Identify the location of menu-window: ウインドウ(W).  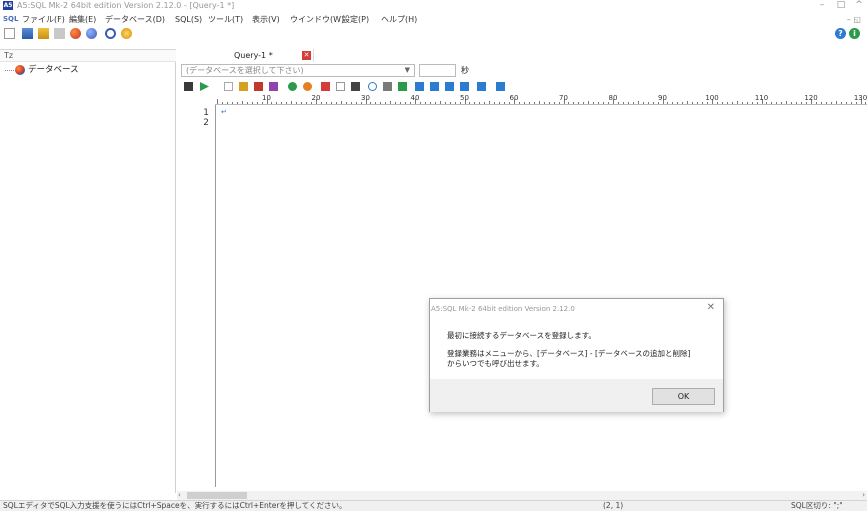
(317, 19).